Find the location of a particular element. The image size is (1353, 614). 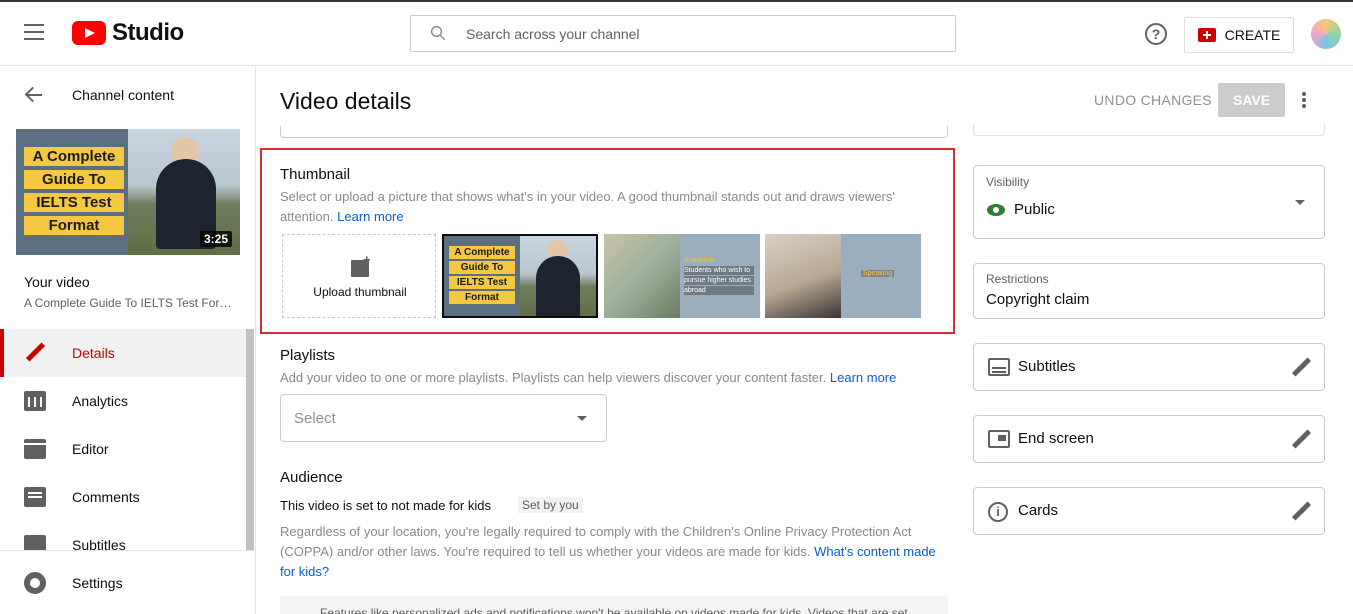

duration-badge: 3:25 is located at coordinates (215, 239).